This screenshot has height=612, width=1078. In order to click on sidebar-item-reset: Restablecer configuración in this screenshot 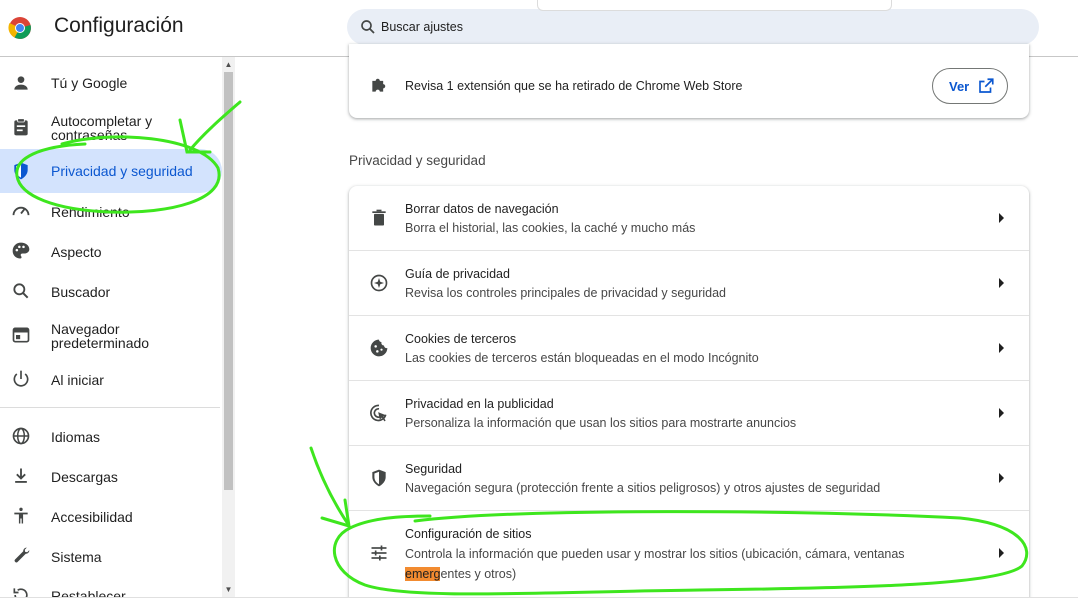, I will do `click(111, 589)`.